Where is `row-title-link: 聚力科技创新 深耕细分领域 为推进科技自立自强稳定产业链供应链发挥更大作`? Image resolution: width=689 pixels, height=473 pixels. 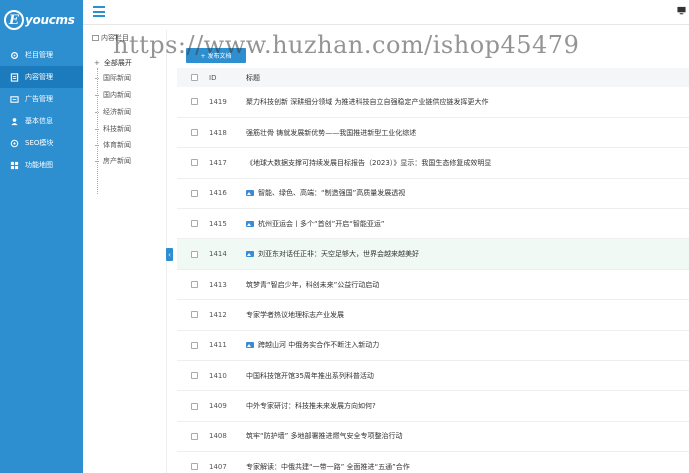
row-title-link: 聚力科技创新 深耕细分领域 为推进科技自立自强稳定产业链供应链发挥更大作 is located at coordinates (367, 102).